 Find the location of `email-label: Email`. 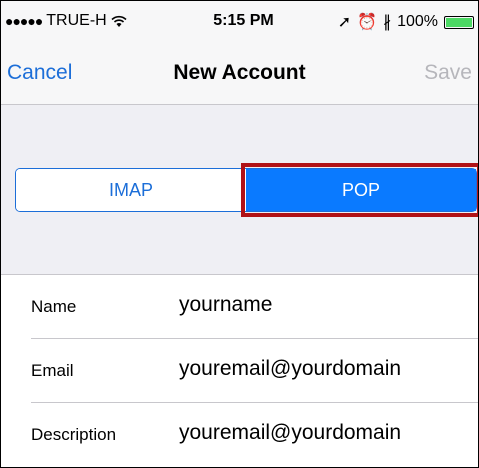

email-label: Email is located at coordinates (52, 370).